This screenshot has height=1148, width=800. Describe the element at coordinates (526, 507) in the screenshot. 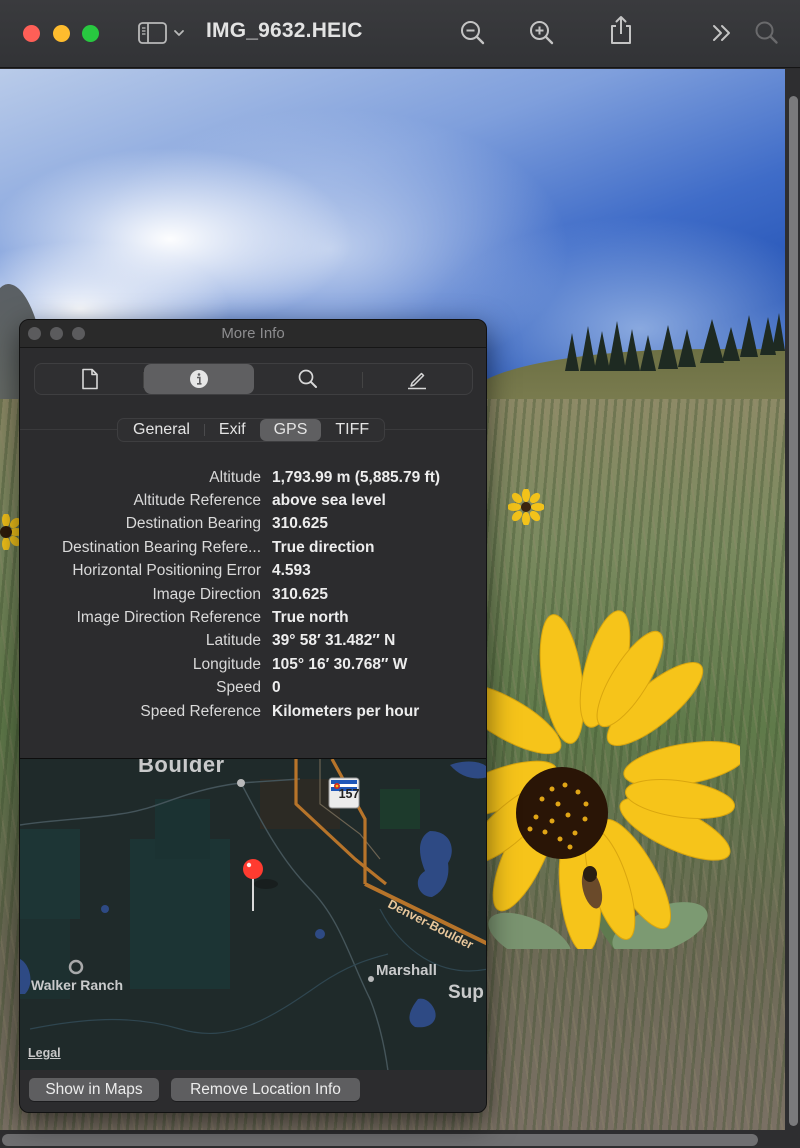

I see `photo-small-sunflower` at that location.